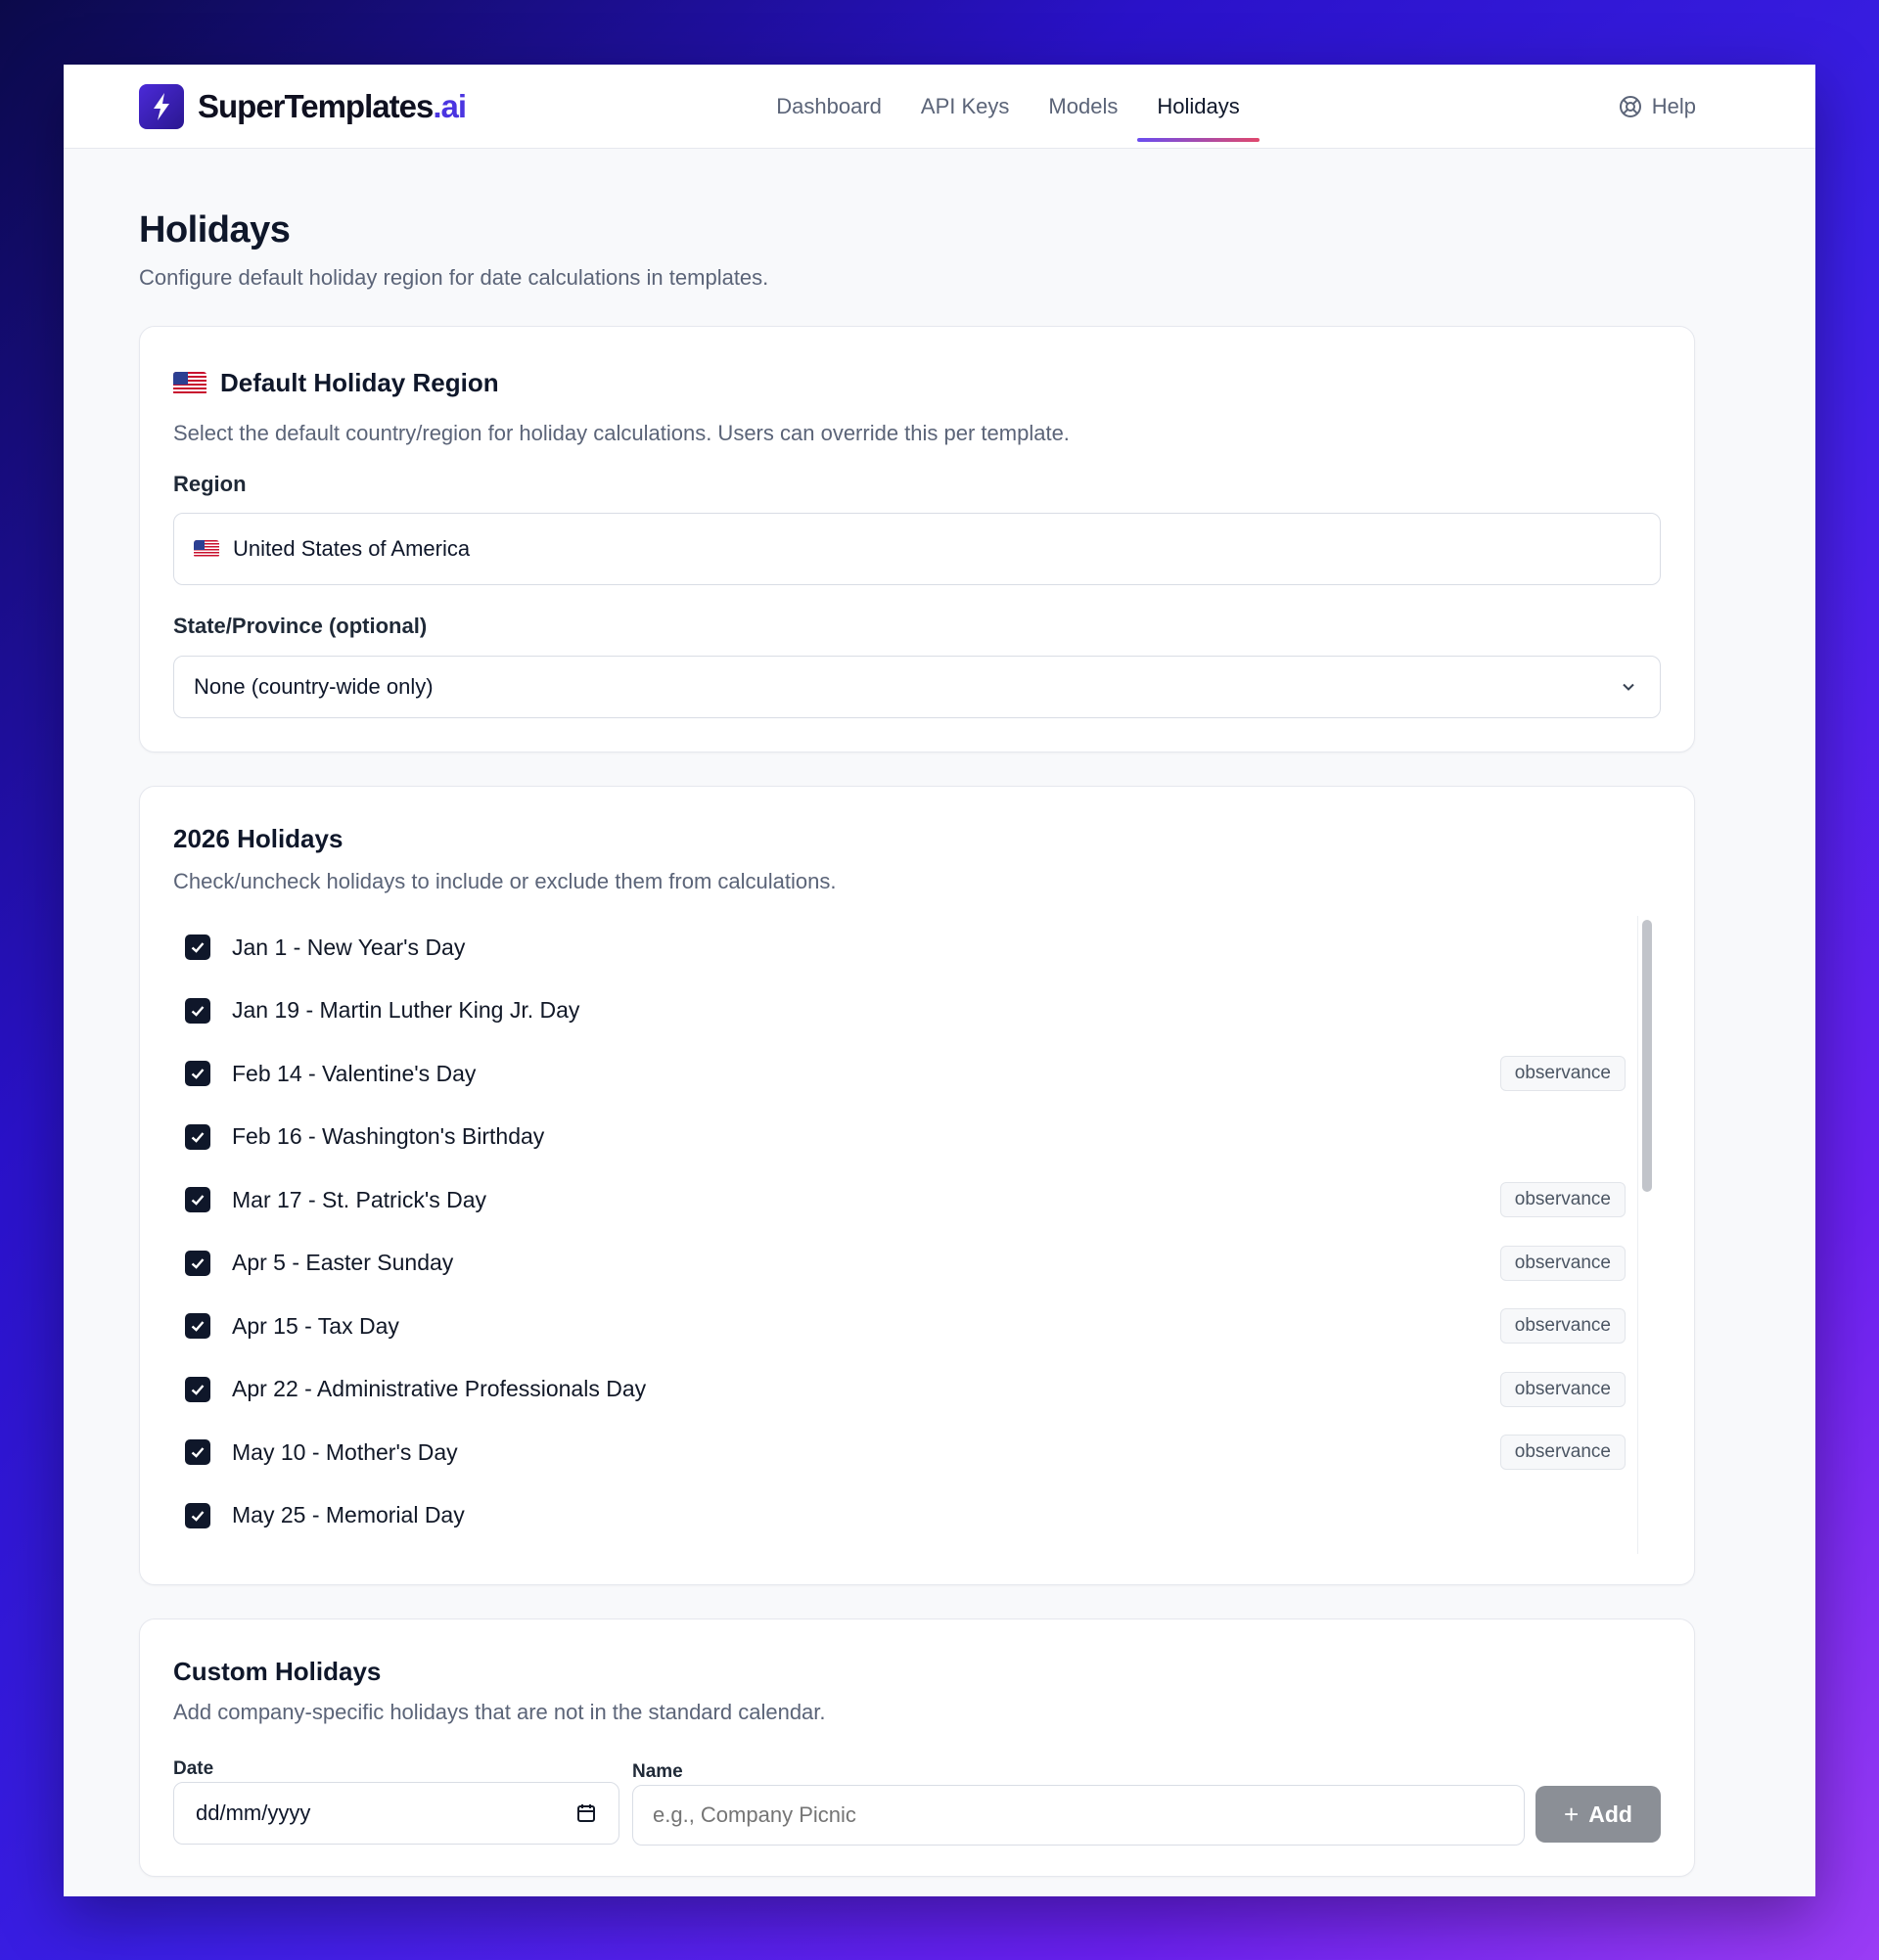 The height and width of the screenshot is (1960, 1879). I want to click on holiday-list-scrollbar, so click(1645, 1235).